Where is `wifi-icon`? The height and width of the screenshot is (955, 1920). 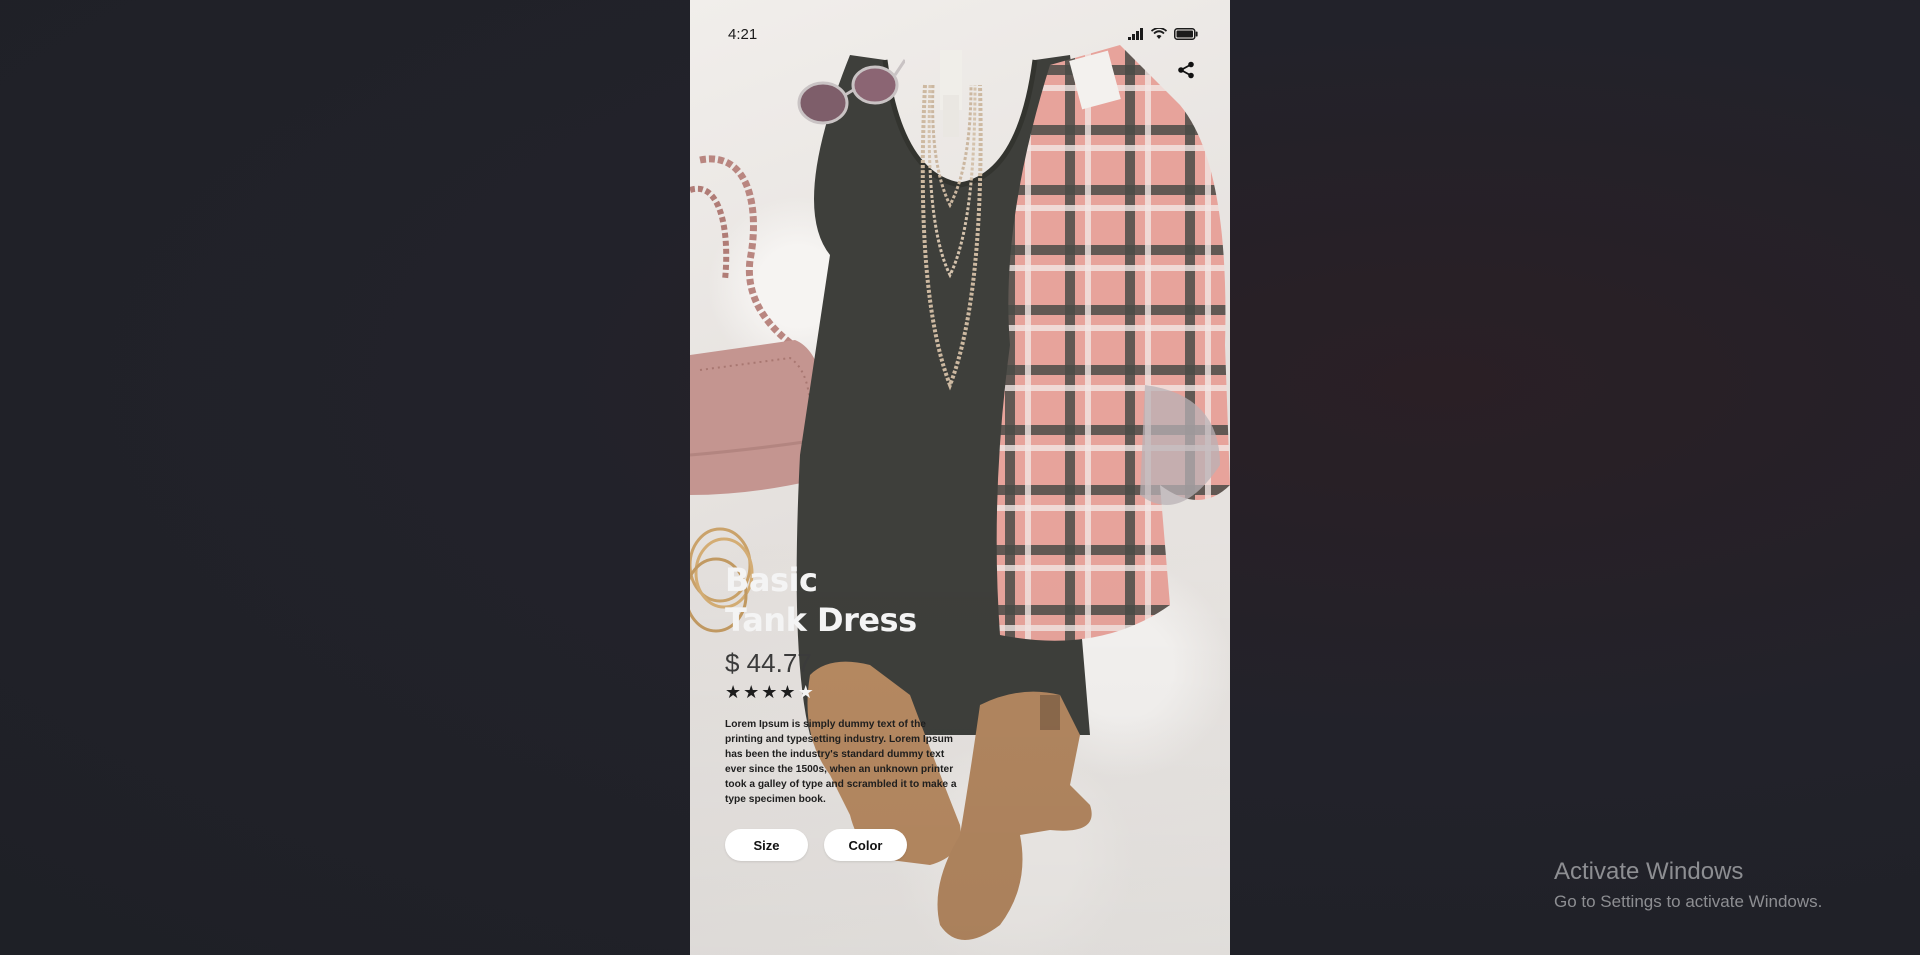
wifi-icon is located at coordinates (1159, 33).